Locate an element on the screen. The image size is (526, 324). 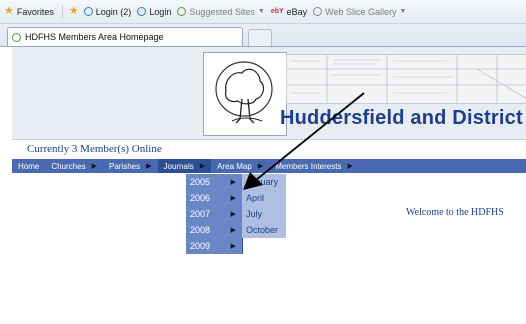
tab-strip: HDFHS Members Area Homepage is located at coordinates (263, 35).